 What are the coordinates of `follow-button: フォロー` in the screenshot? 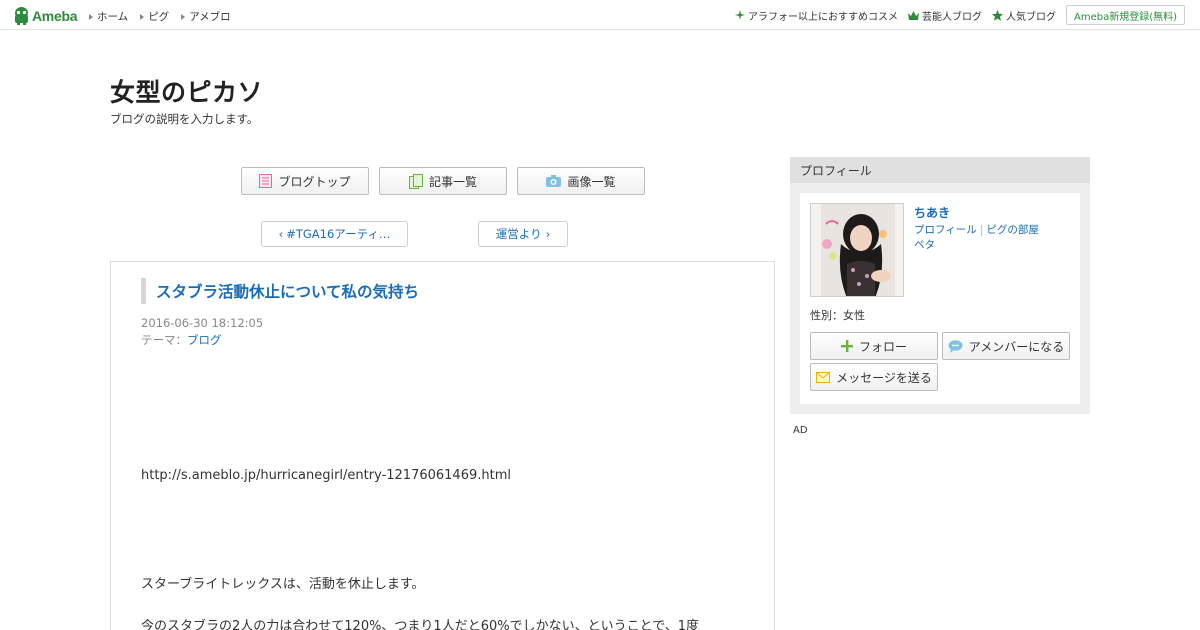 It's located at (874, 346).